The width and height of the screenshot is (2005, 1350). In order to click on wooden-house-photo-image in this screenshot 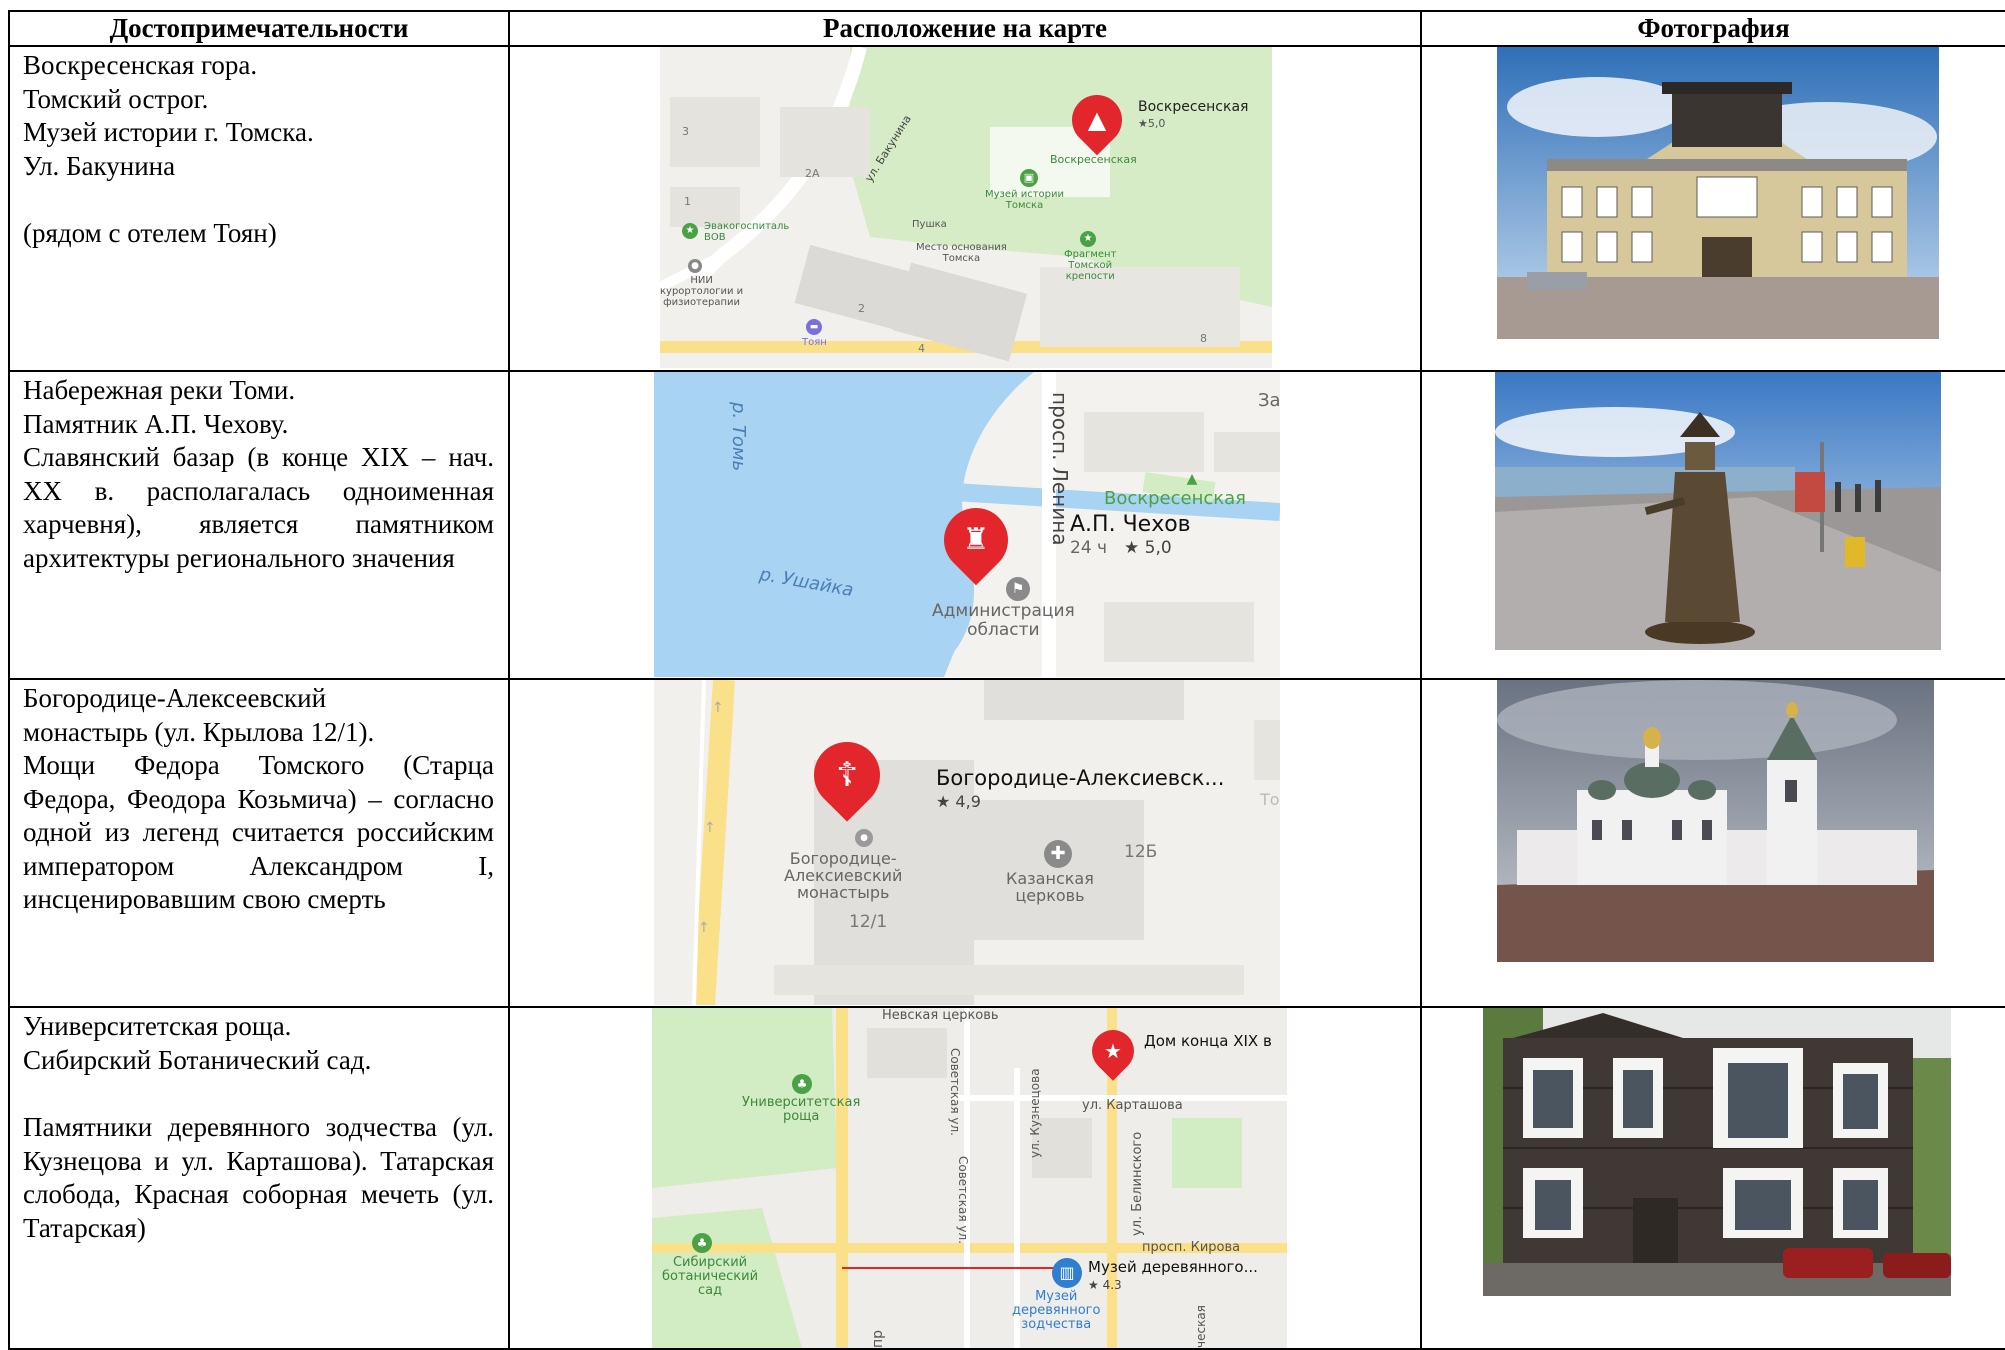, I will do `click(1717, 1152)`.